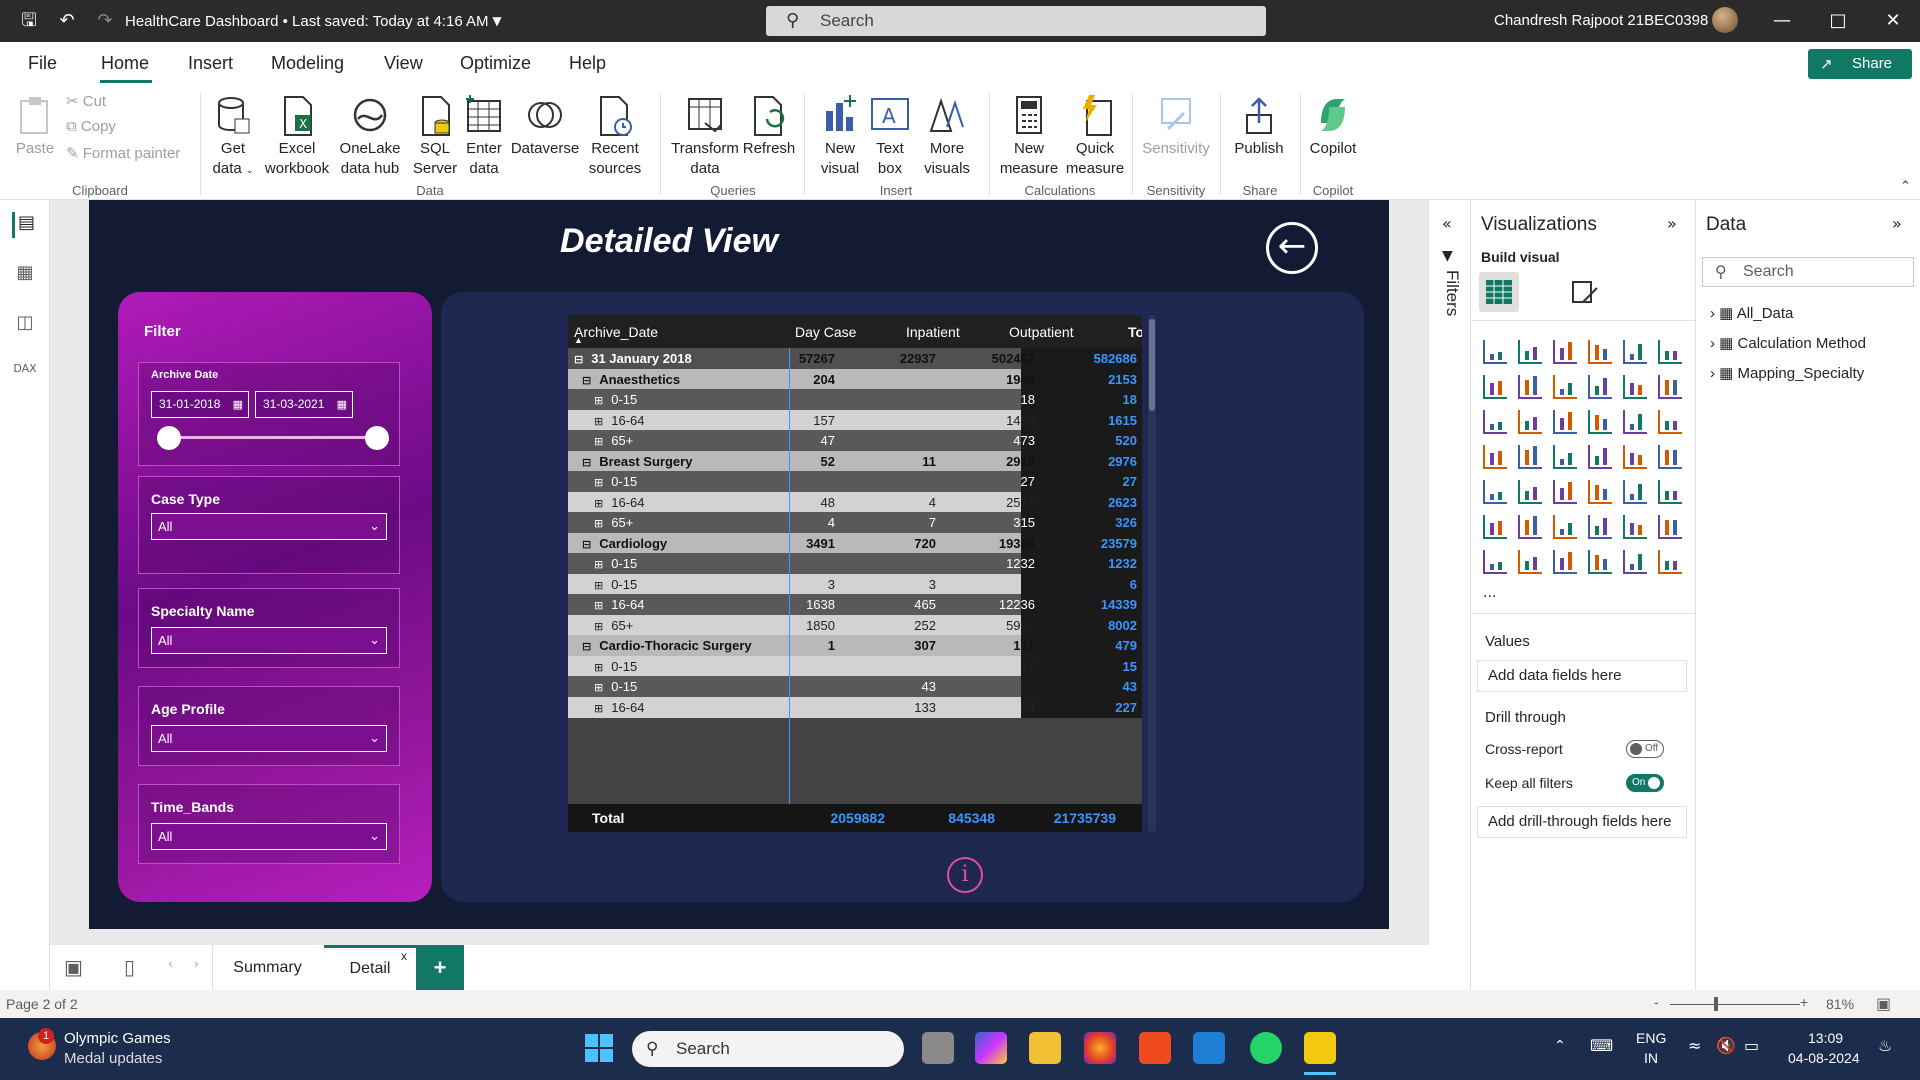 This screenshot has width=1920, height=1080. What do you see at coordinates (1582, 822) in the screenshot?
I see `drill-through-drop-zone: Add drill-through fields here` at bounding box center [1582, 822].